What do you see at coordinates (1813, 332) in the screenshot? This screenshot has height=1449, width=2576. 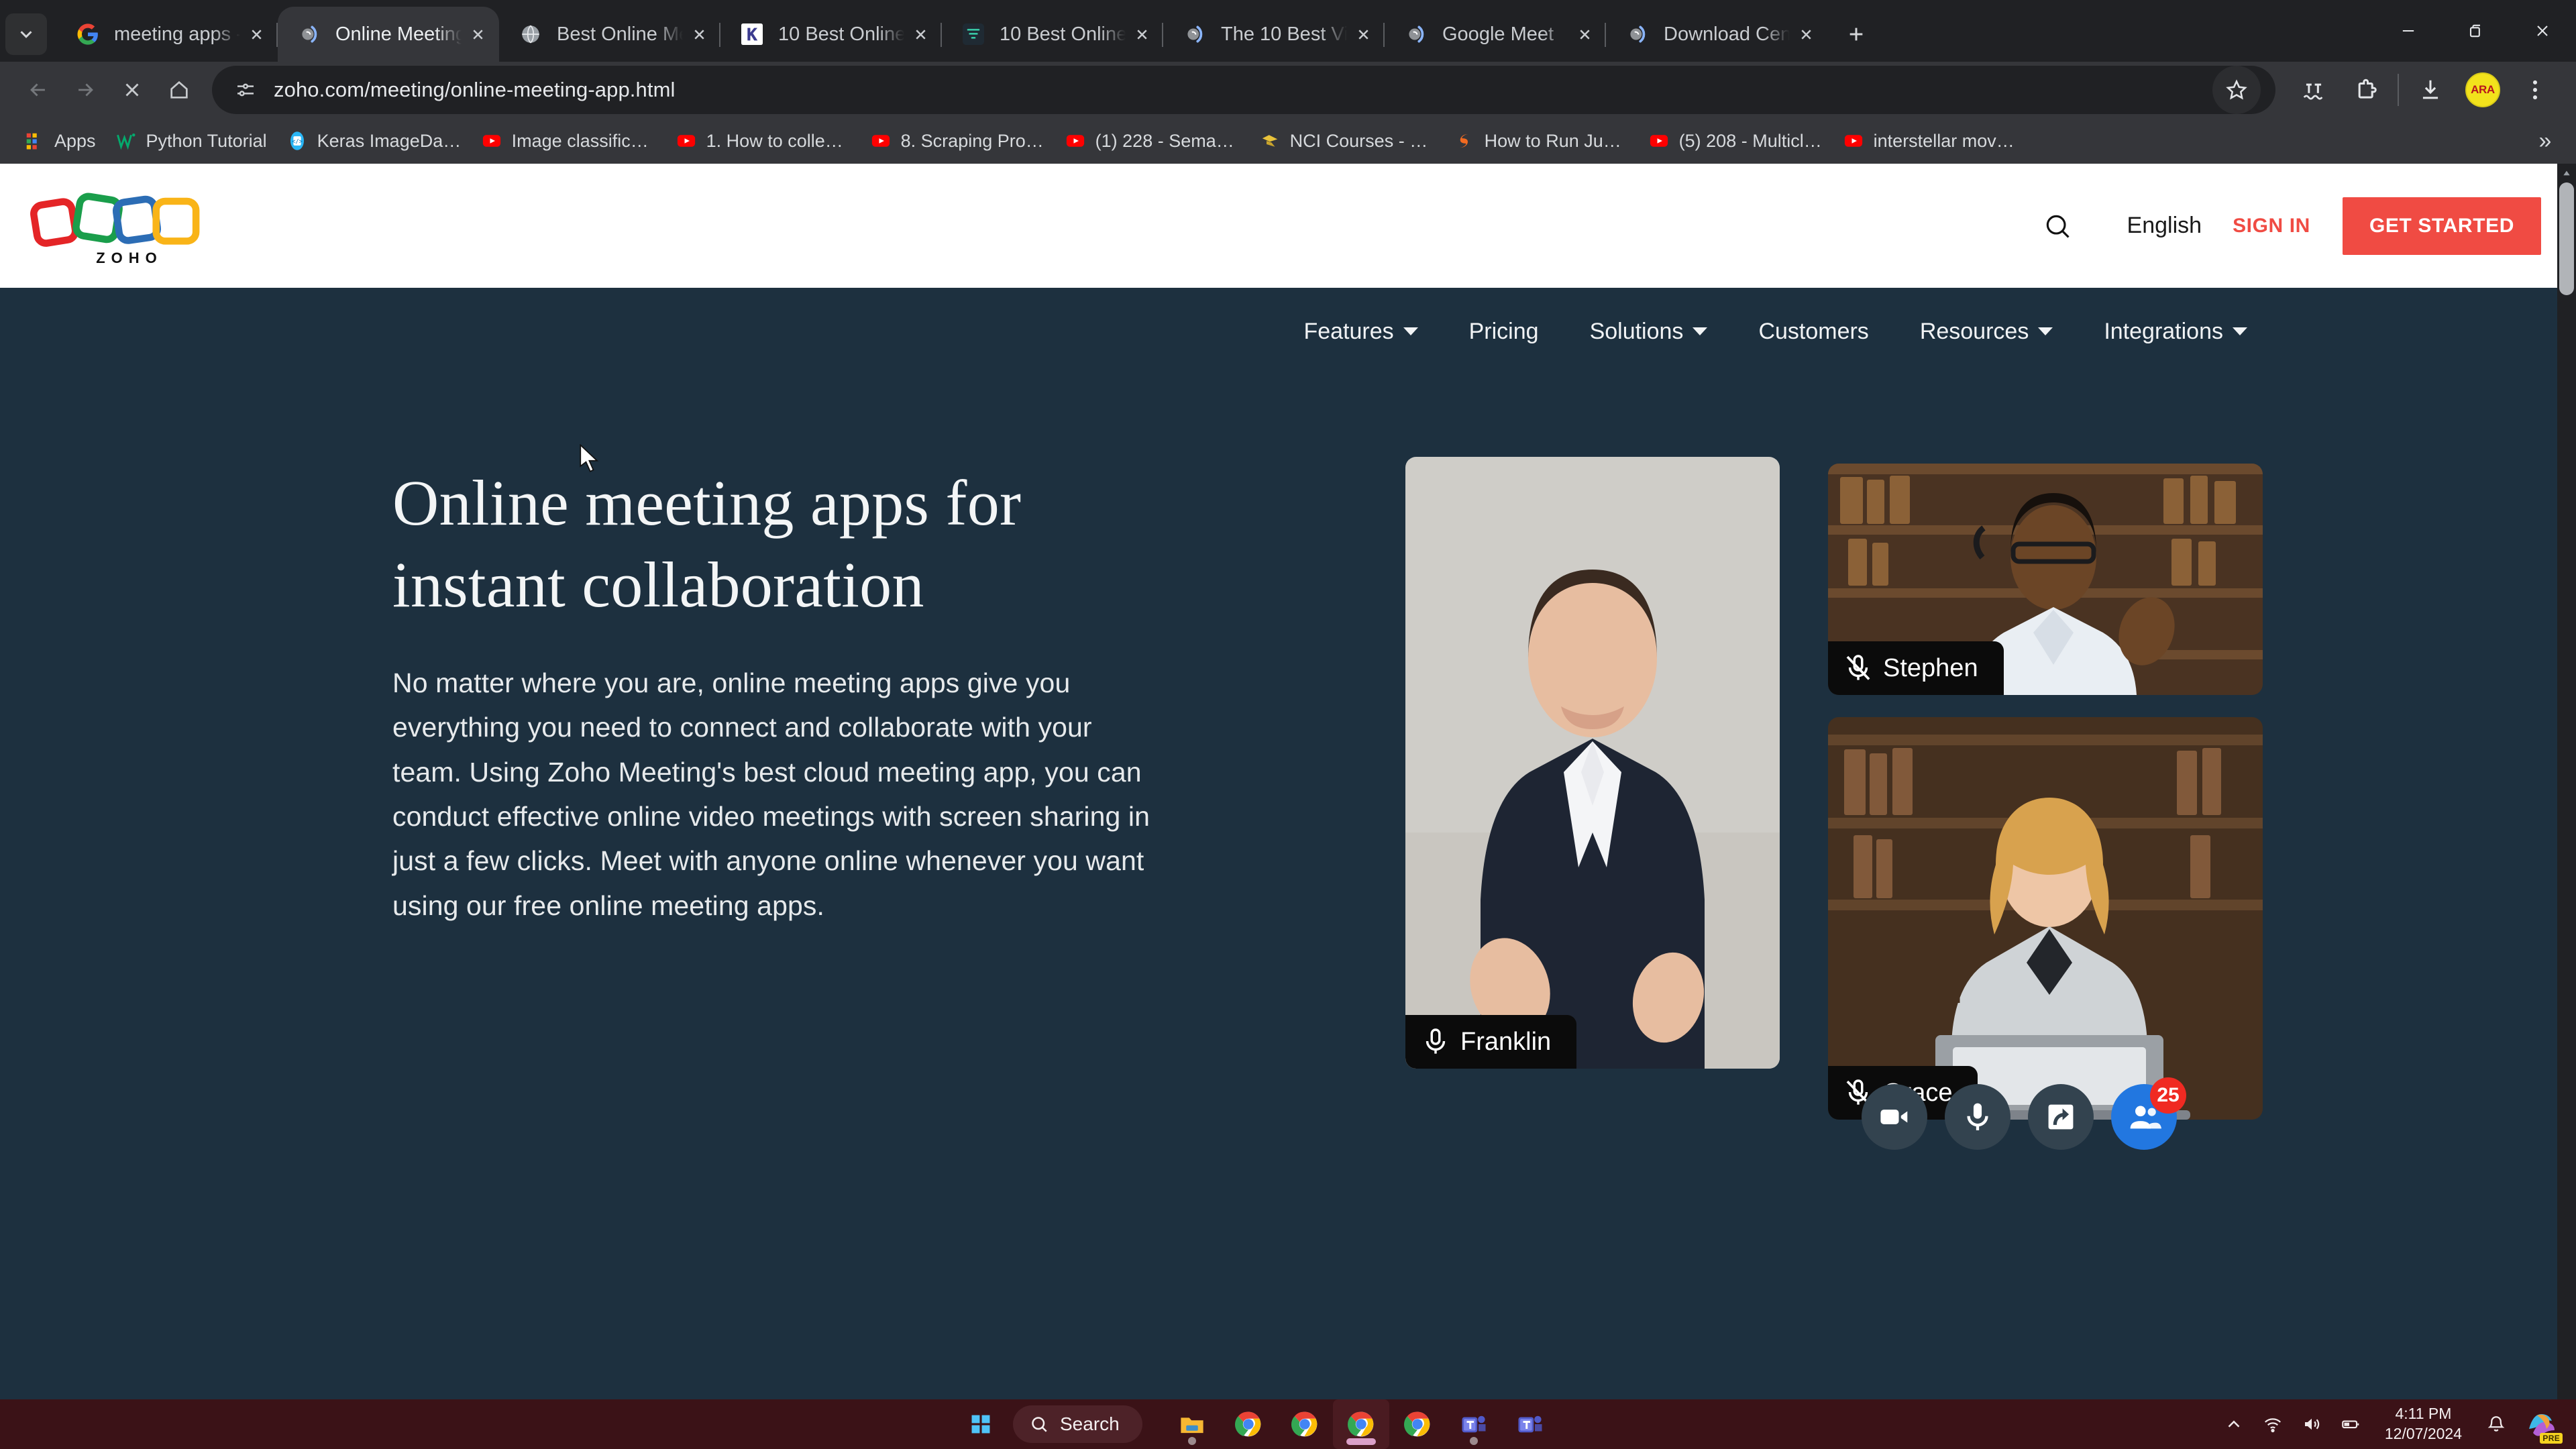 I see `nav-item: Customers` at bounding box center [1813, 332].